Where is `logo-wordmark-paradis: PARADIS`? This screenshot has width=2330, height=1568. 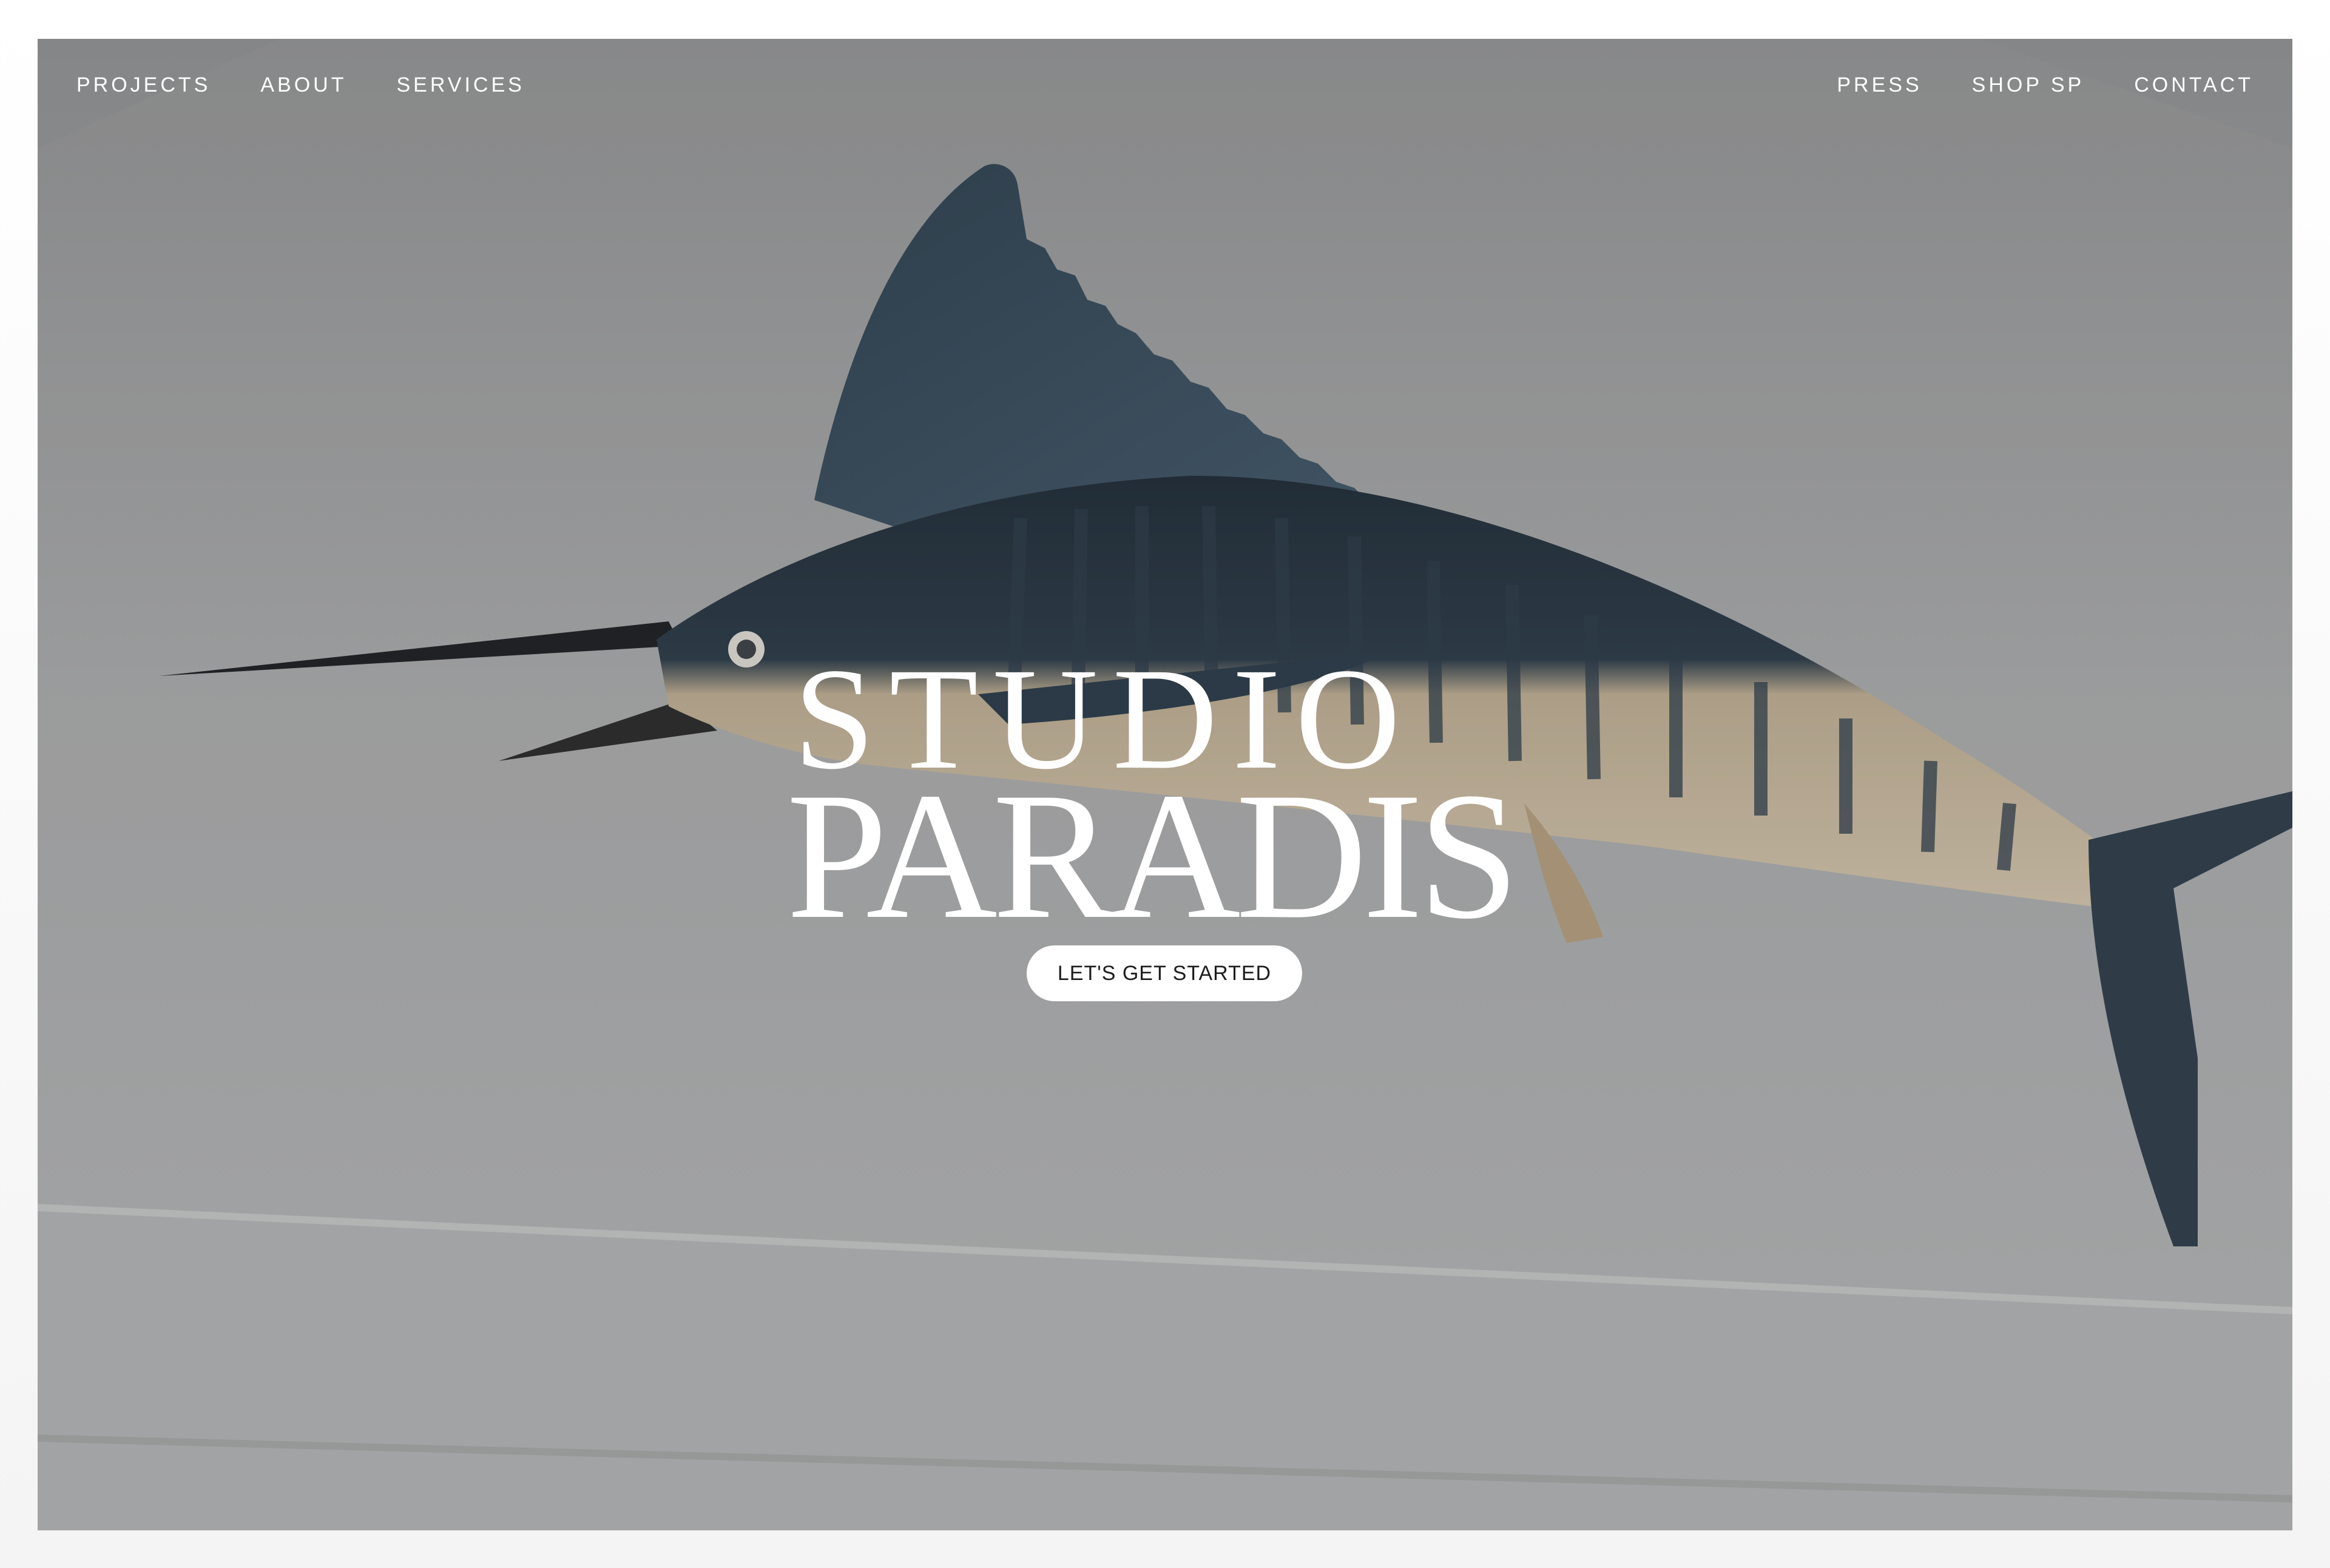
logo-wordmark-paradis: PARADIS is located at coordinates (1152, 856).